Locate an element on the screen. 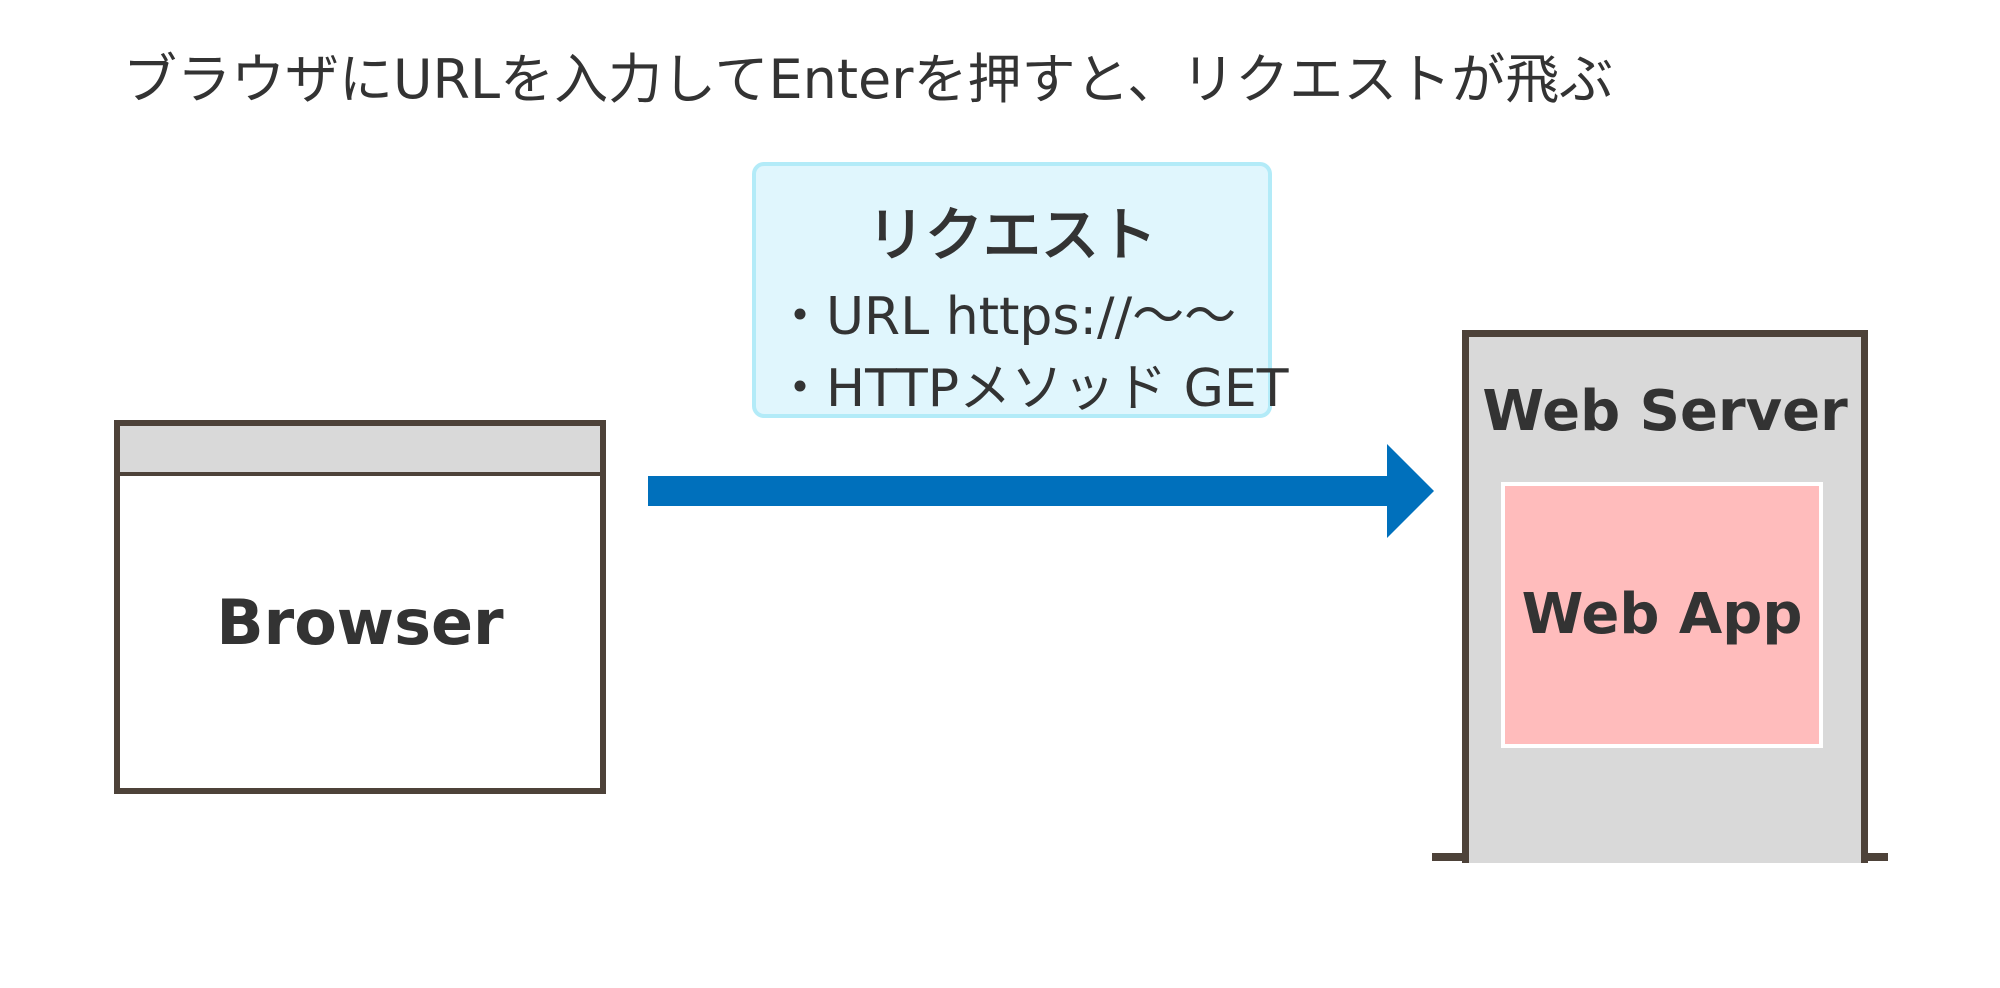 The image size is (2000, 988). request-url-line: ・URL https://〜〜 is located at coordinates (1005, 317).